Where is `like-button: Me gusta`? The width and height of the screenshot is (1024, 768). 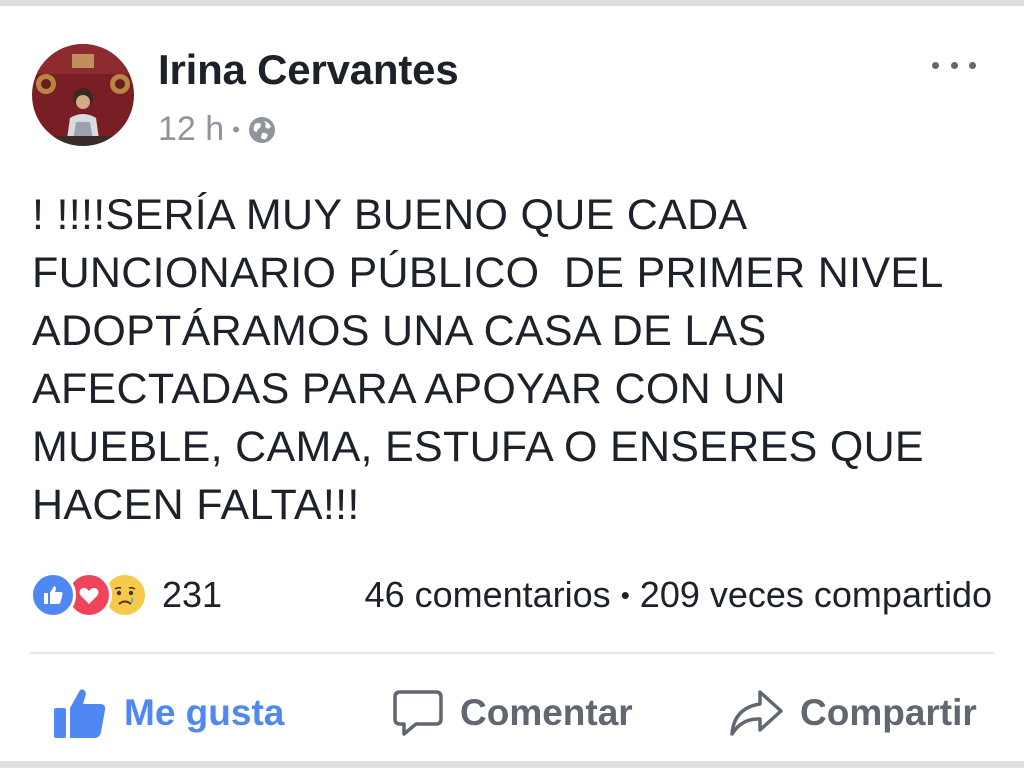
like-button: Me gusta is located at coordinates (168, 713).